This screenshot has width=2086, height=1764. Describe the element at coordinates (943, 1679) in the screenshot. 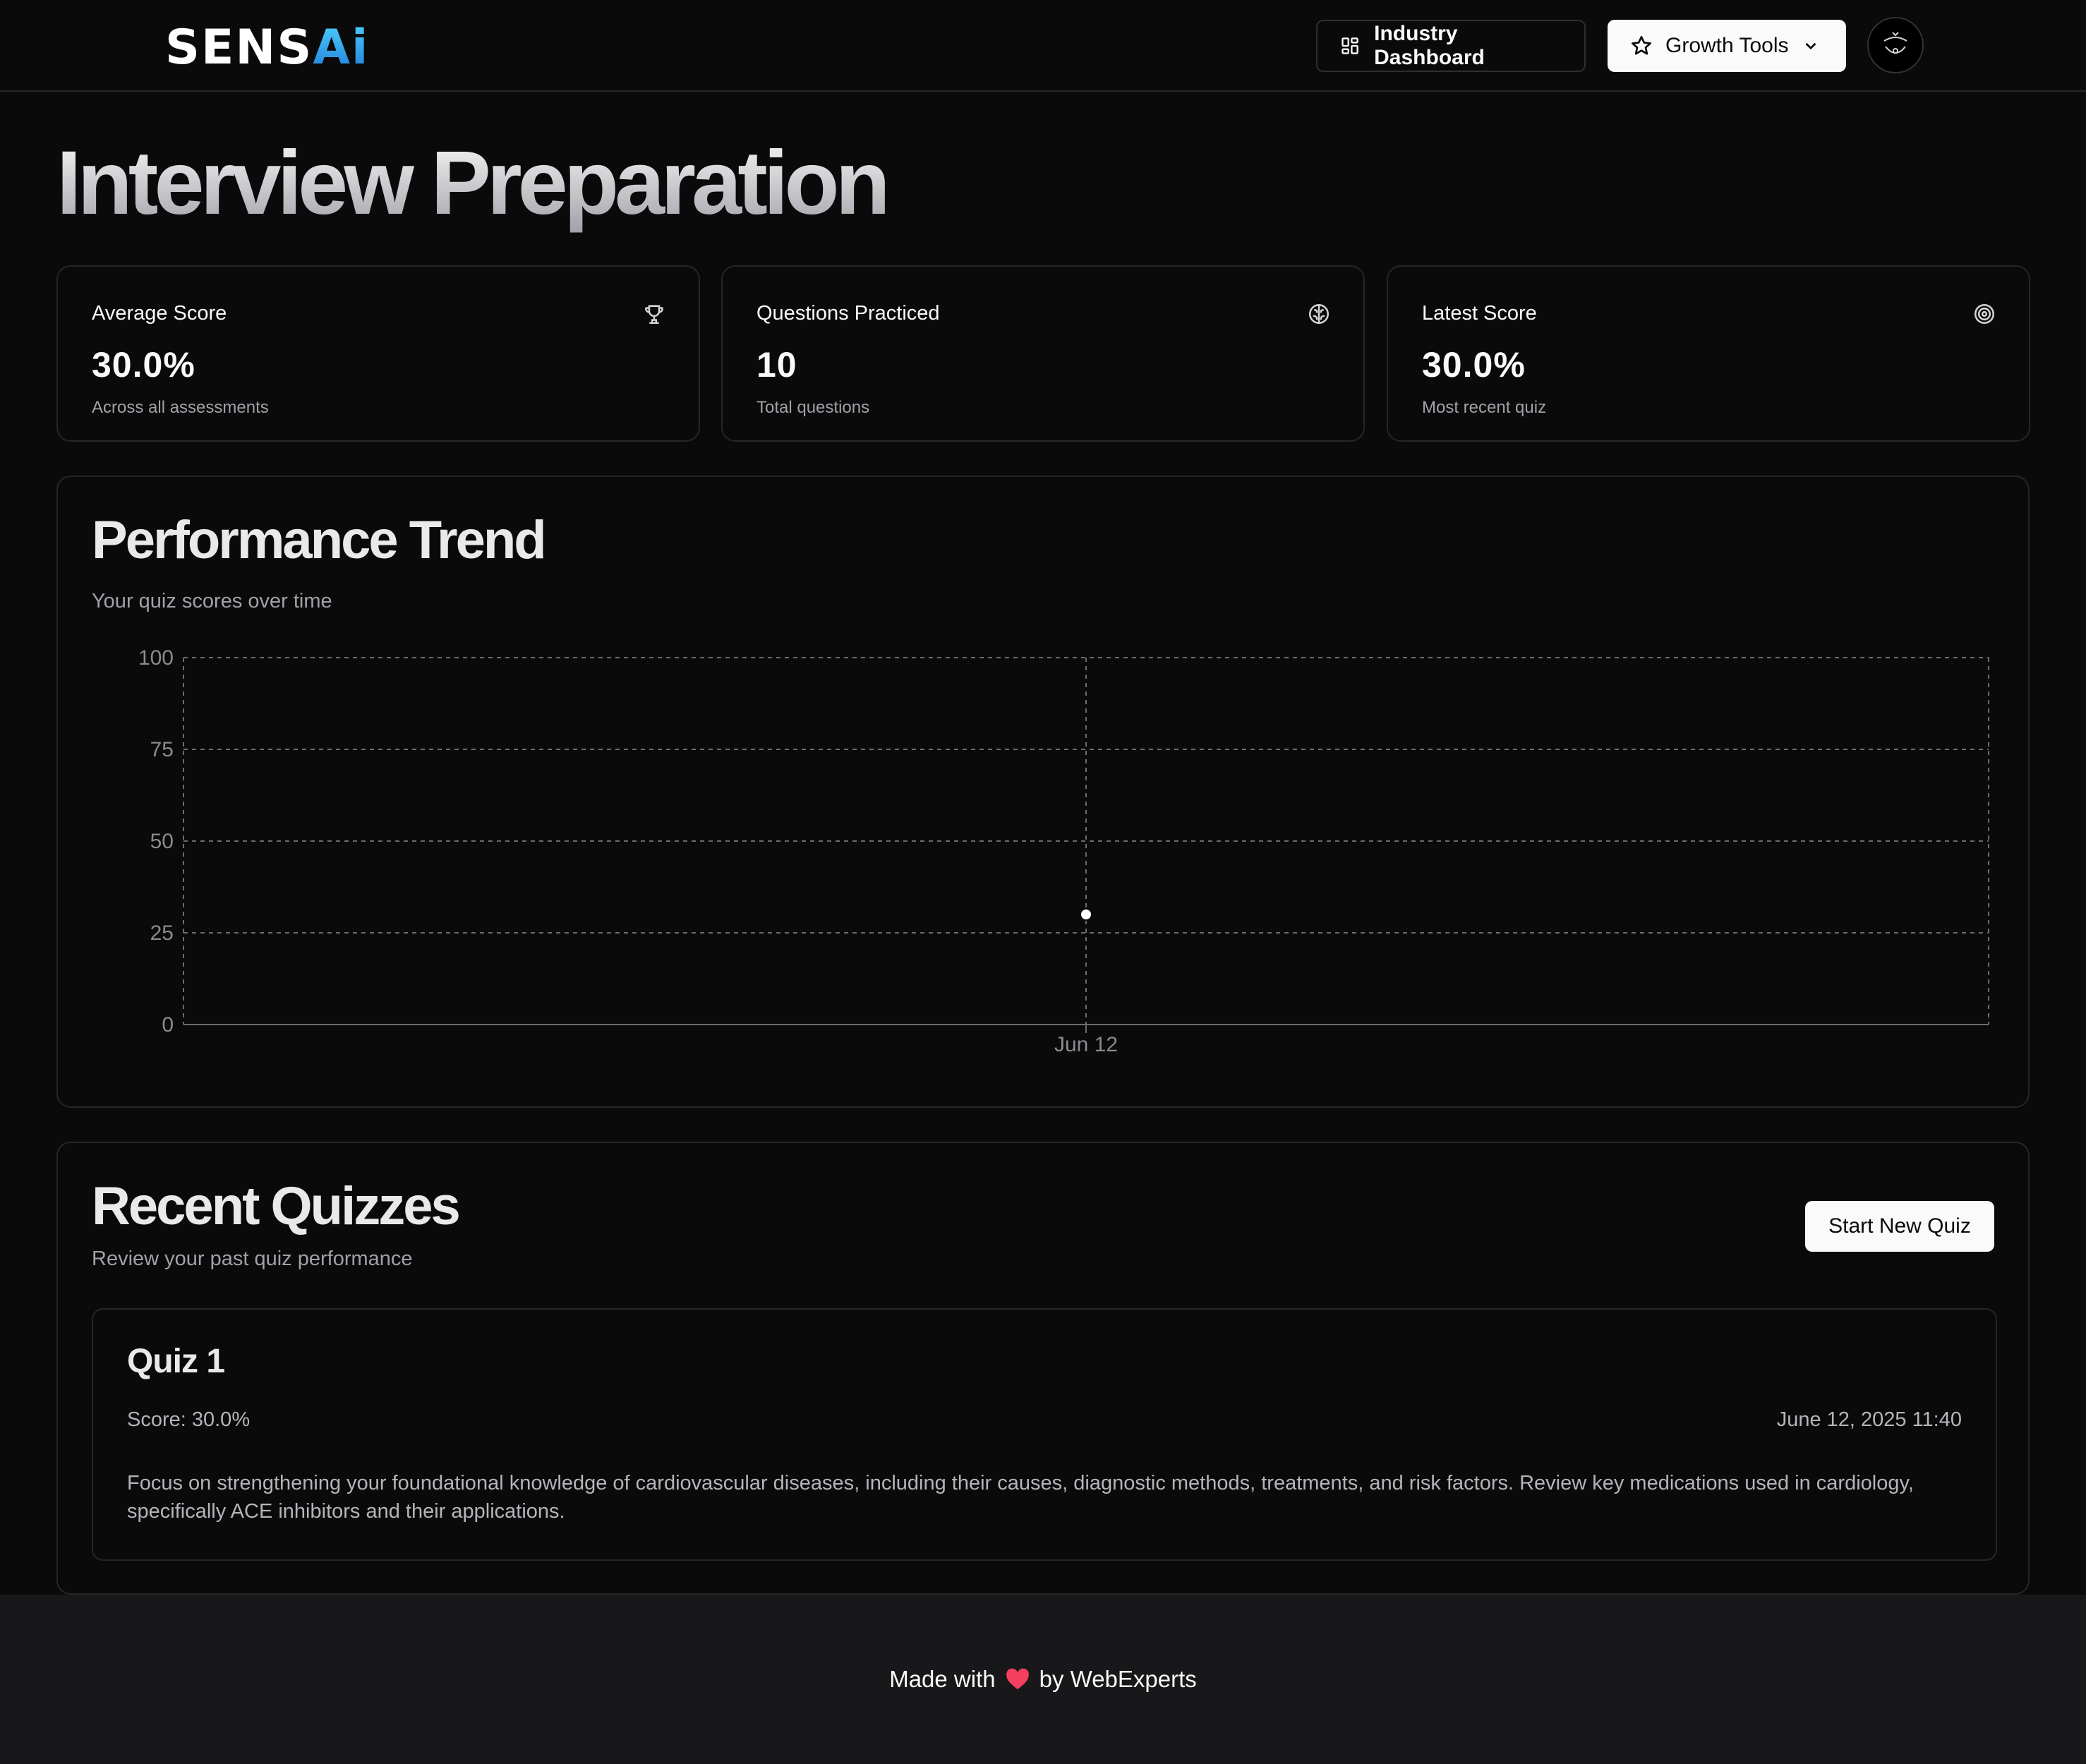

I see `footer-made-with: Made with` at that location.